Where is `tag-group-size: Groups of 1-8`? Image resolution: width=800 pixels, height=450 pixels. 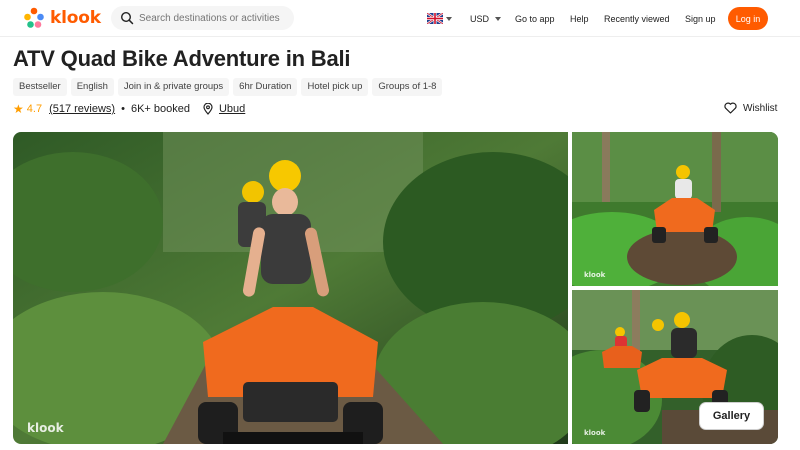
tag-group-size: Groups of 1-8 is located at coordinates (407, 87).